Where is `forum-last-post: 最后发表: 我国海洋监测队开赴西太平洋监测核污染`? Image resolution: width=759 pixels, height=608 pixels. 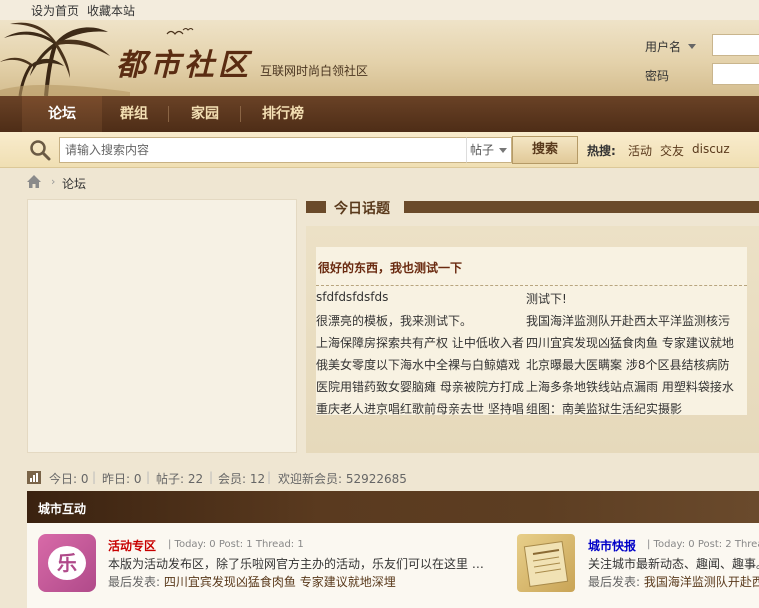
forum-last-post: 最后发表: 我国海洋监测队开赴西太平洋监测核污染 is located at coordinates (673, 581).